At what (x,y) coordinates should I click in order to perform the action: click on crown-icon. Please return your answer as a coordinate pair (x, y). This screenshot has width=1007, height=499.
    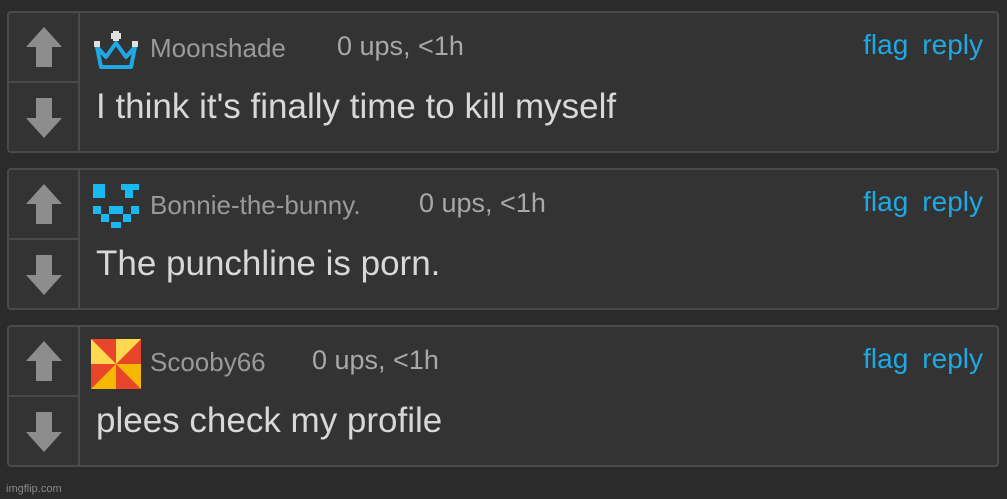
    Looking at the image, I should click on (116, 50).